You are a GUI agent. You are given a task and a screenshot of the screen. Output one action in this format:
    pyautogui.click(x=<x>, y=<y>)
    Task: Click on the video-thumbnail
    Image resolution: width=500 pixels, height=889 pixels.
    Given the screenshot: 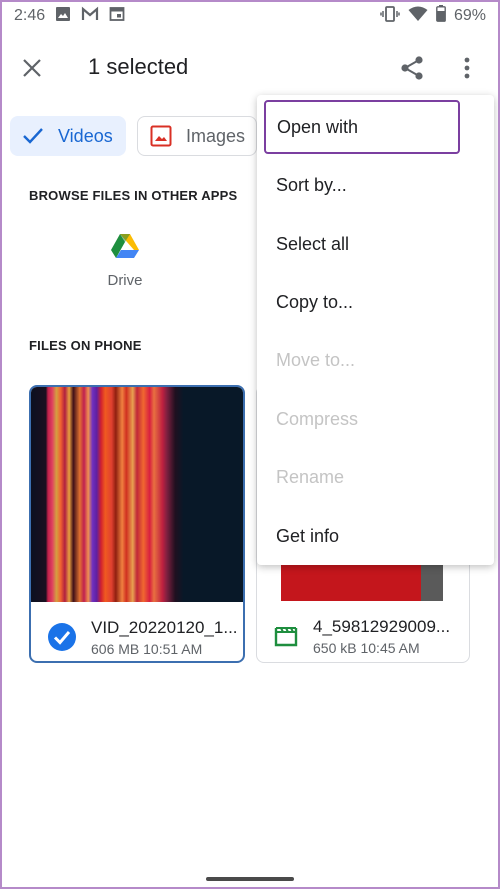 What is the action you would take?
    pyautogui.click(x=137, y=494)
    